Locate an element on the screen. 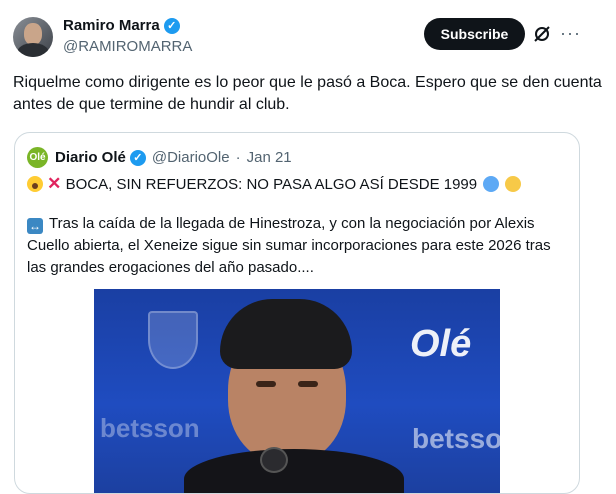 The image size is (616, 494). quote-avatar: Olé is located at coordinates (37, 157).